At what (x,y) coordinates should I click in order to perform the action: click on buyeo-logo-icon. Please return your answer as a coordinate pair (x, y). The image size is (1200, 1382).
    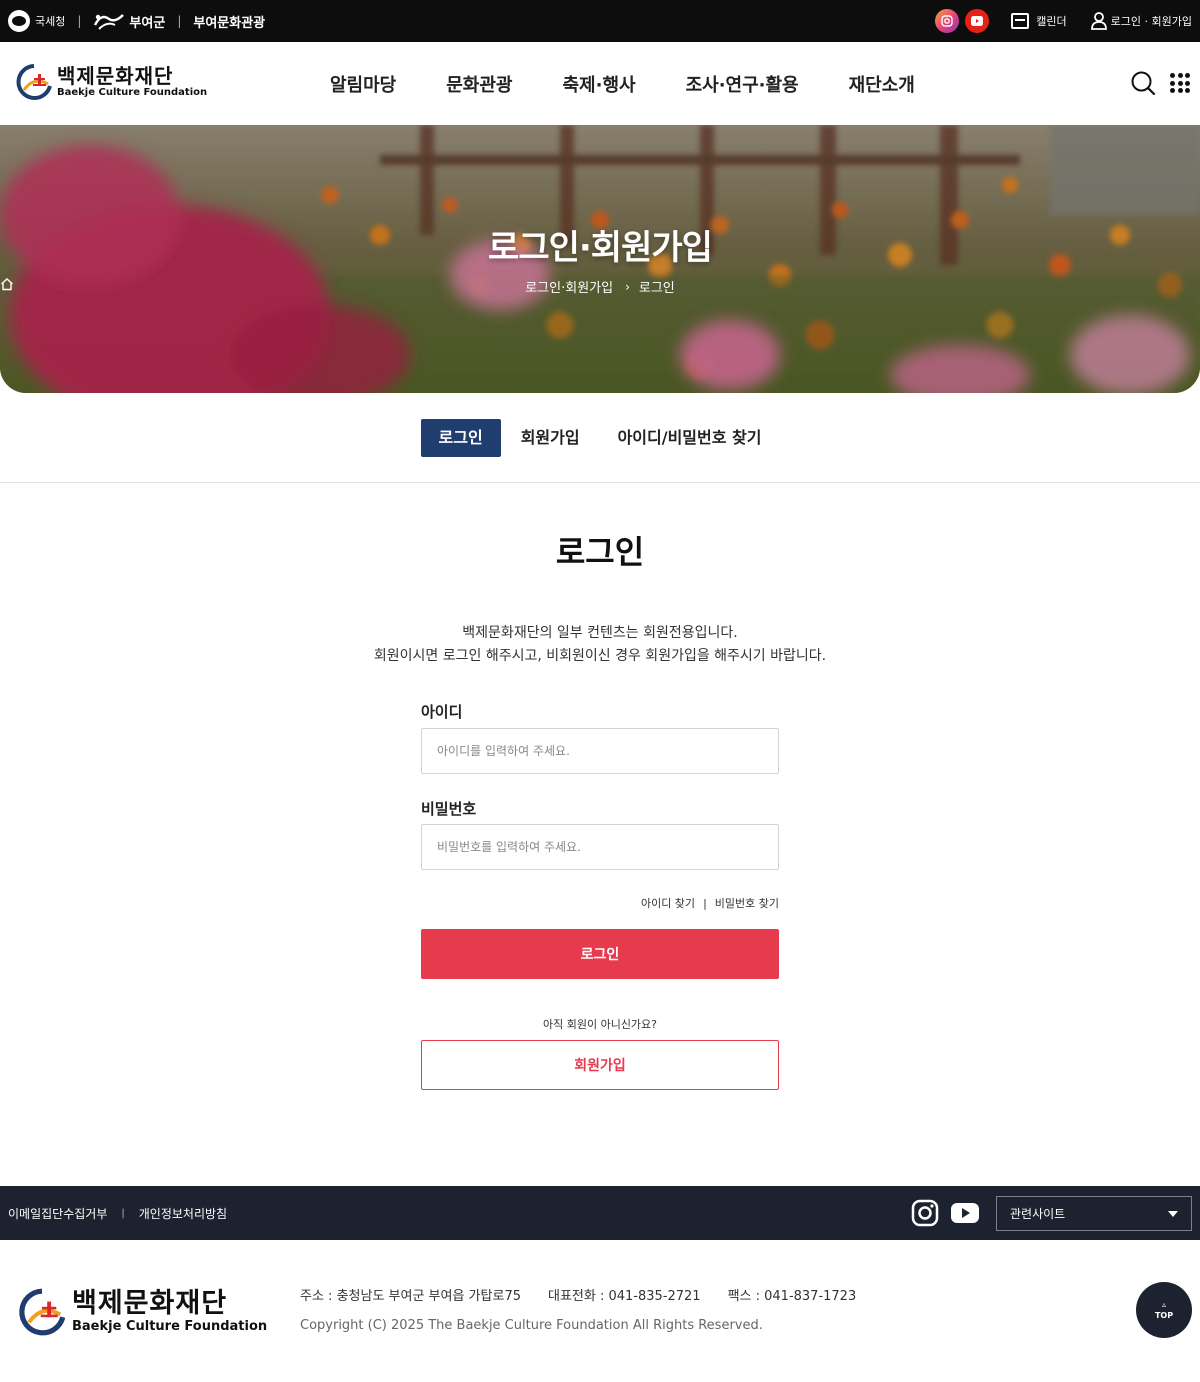
    Looking at the image, I should click on (109, 22).